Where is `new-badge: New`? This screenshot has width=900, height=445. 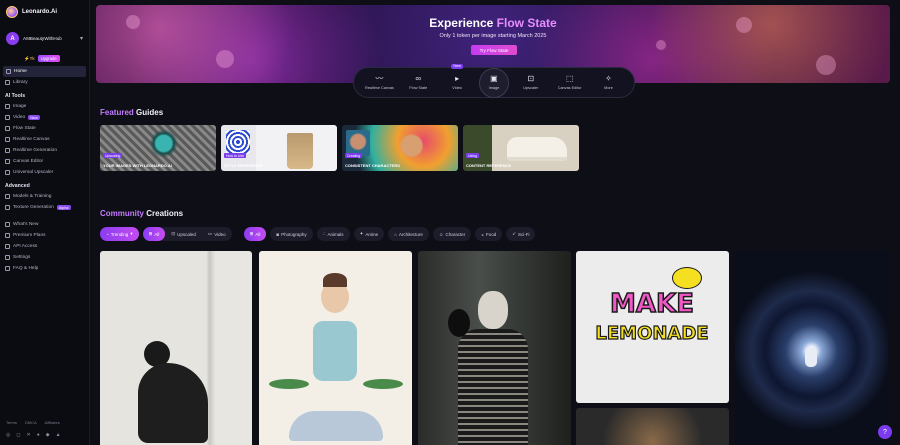
new-badge: New is located at coordinates (34, 117).